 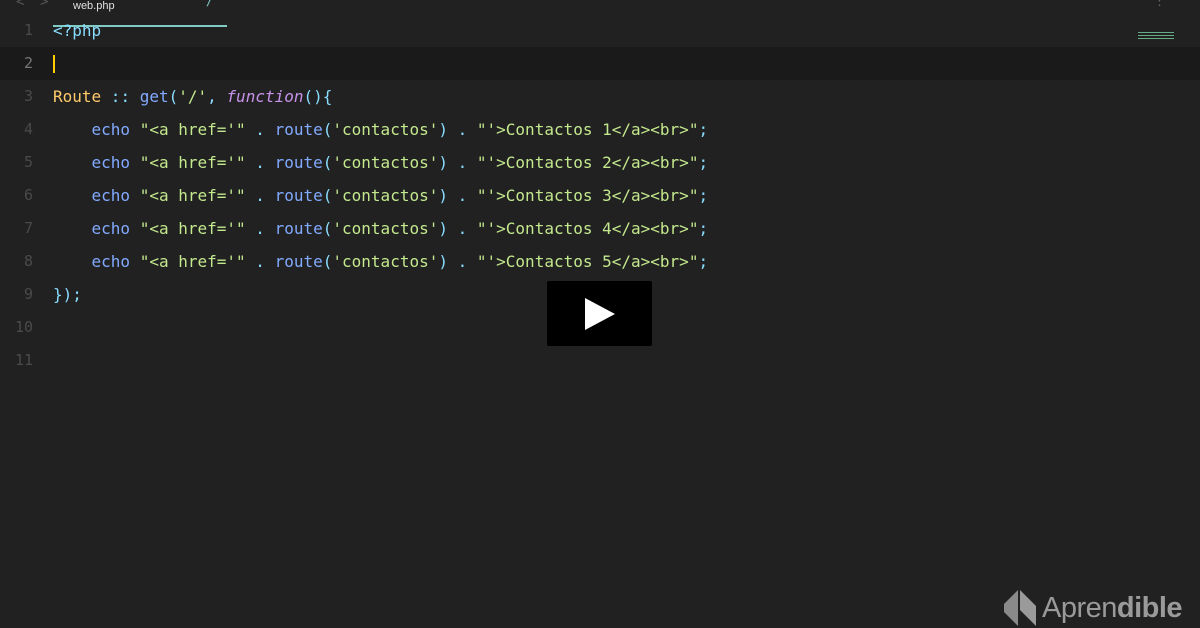 I want to click on code-token: "'>Contactos 5</a><br>", so click(x=587, y=261).